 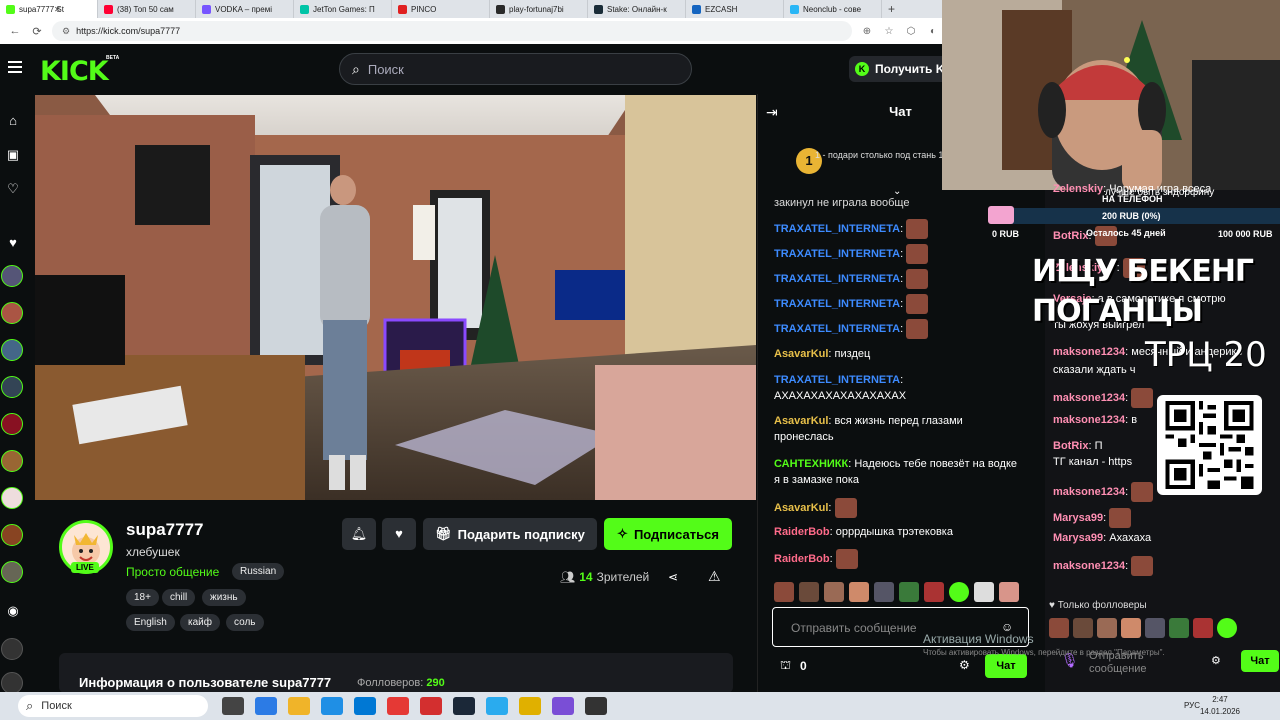 What do you see at coordinates (179, 597) in the screenshot?
I see `tag-chip: chill` at bounding box center [179, 597].